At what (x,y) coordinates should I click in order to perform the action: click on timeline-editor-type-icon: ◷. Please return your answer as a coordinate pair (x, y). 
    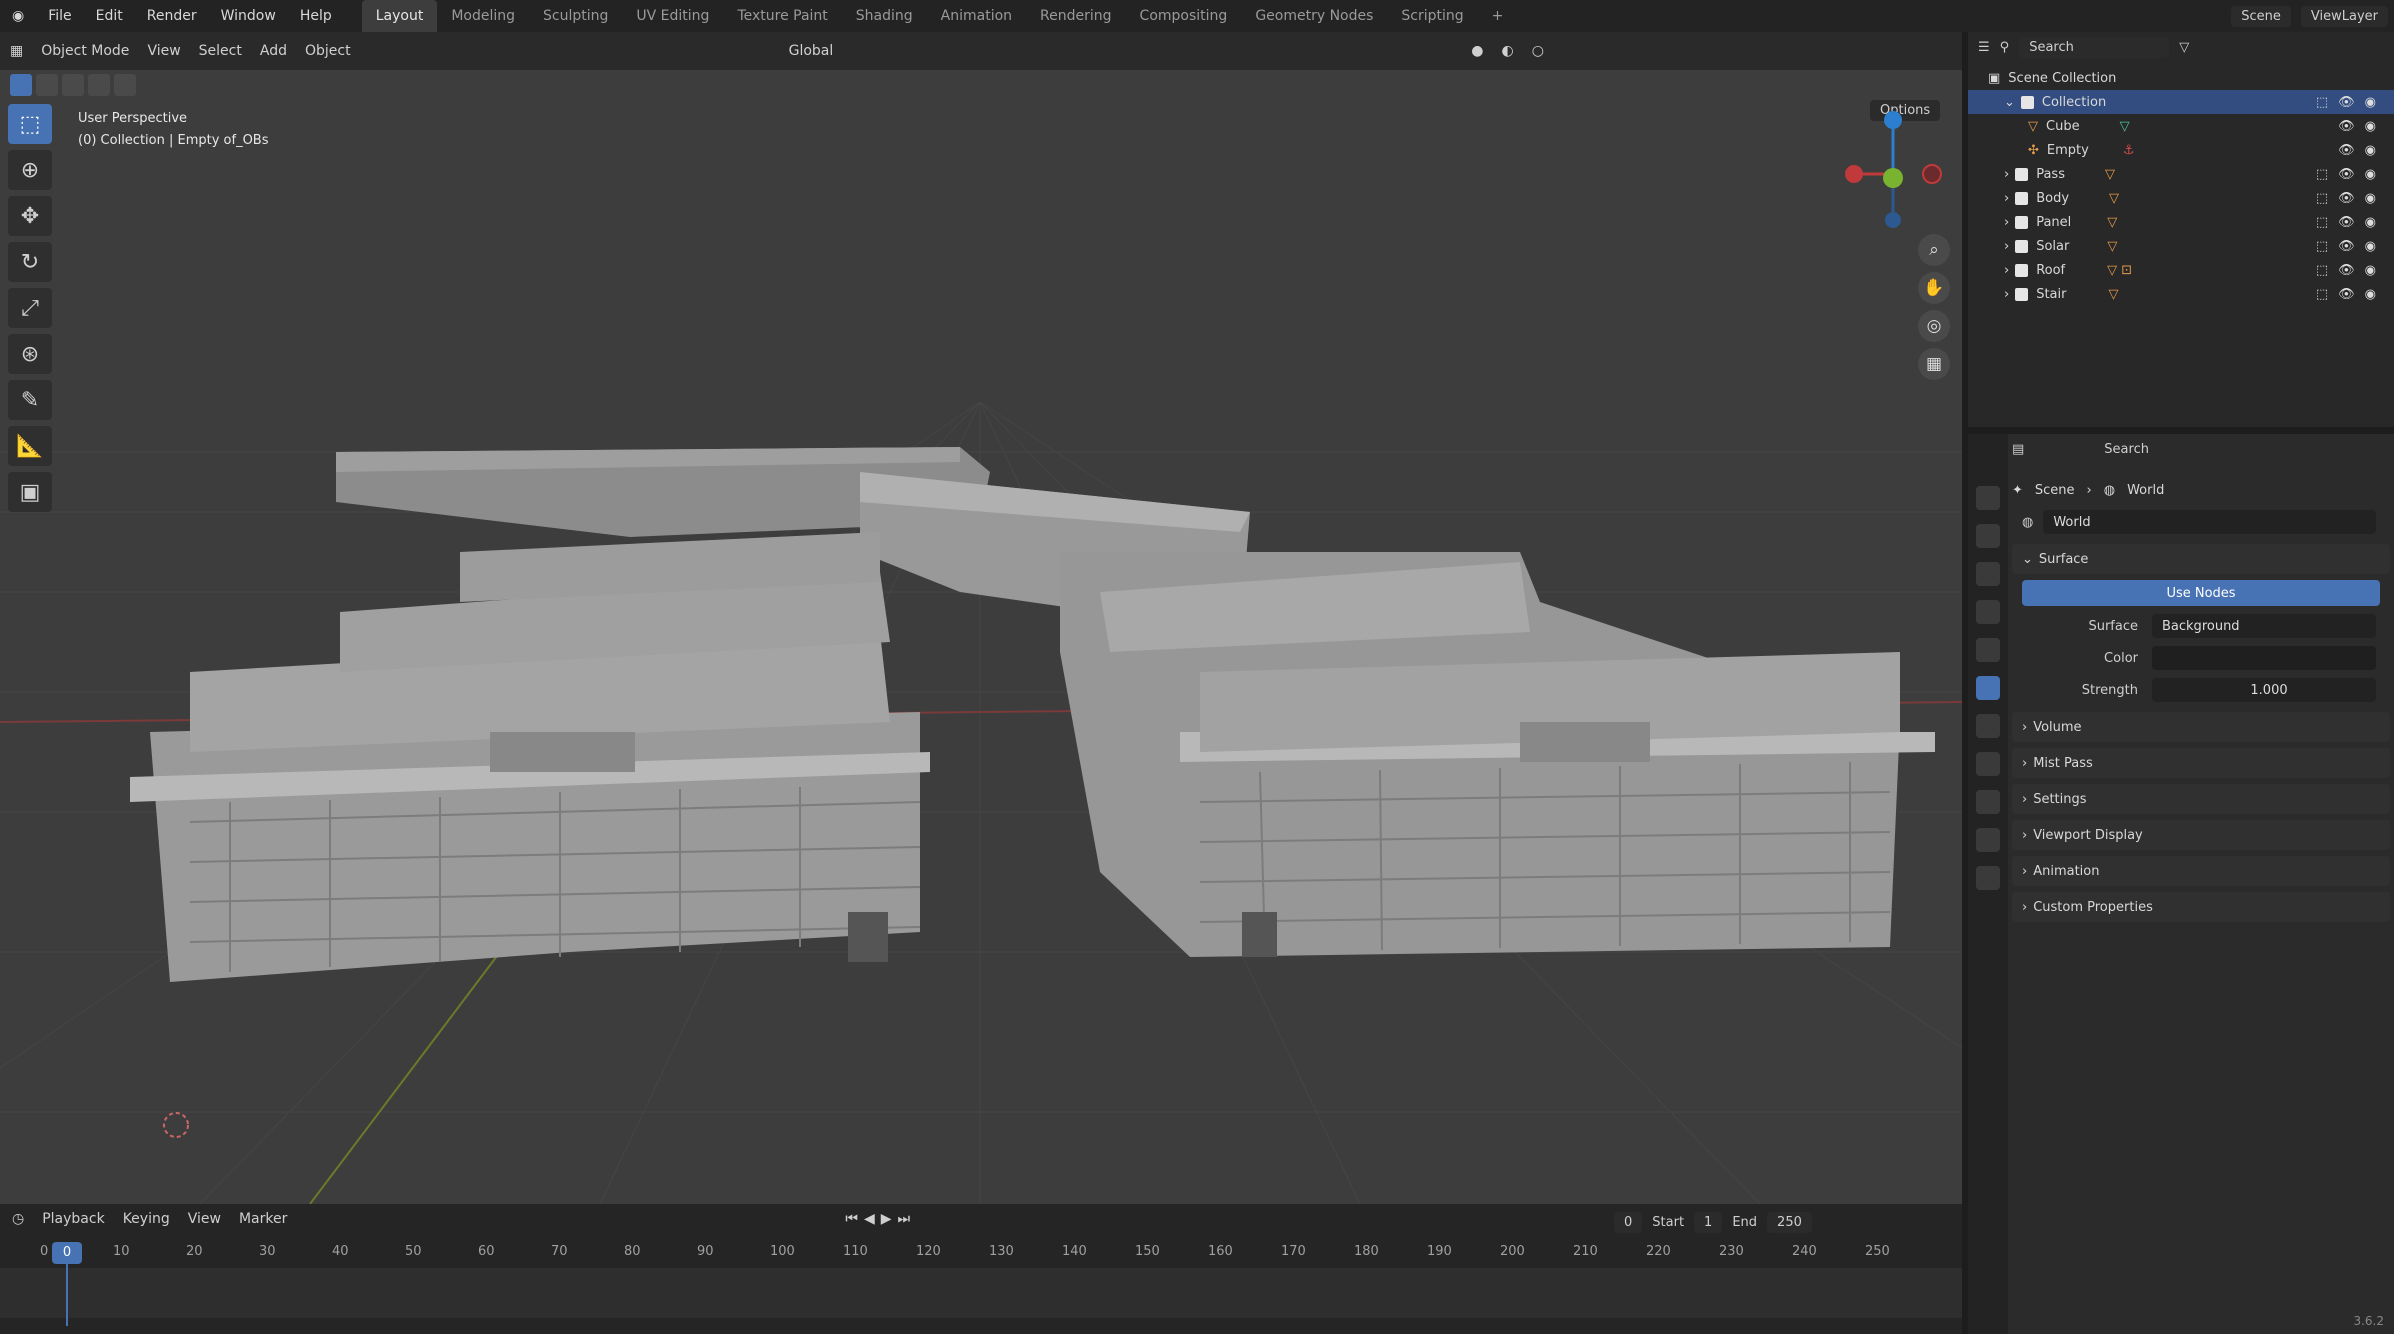
    Looking at the image, I should click on (18, 1219).